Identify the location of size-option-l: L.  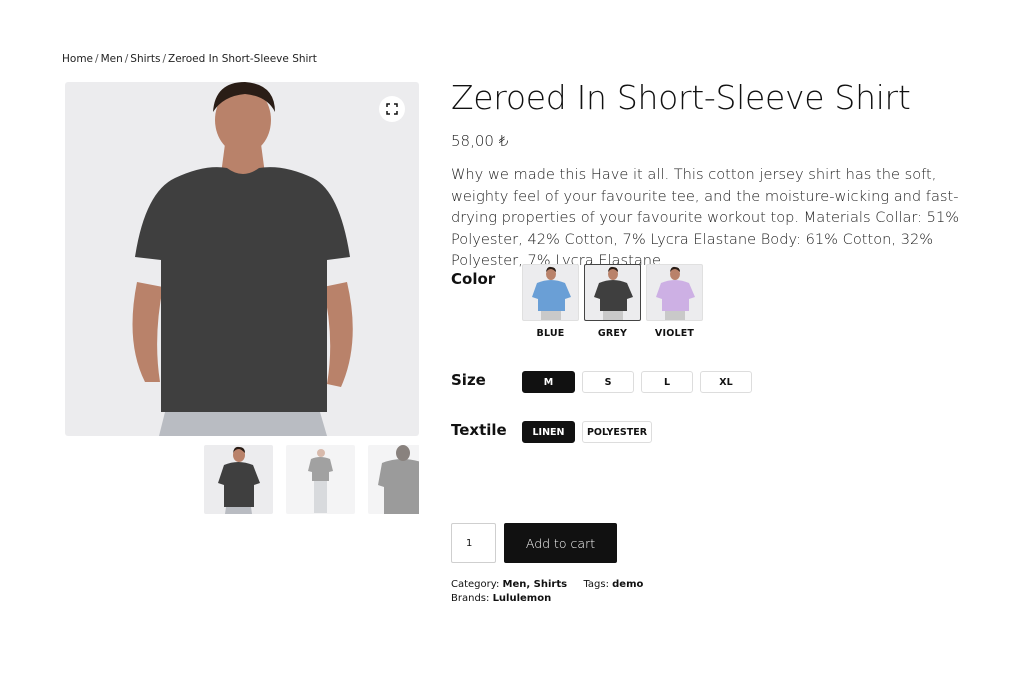
(667, 382).